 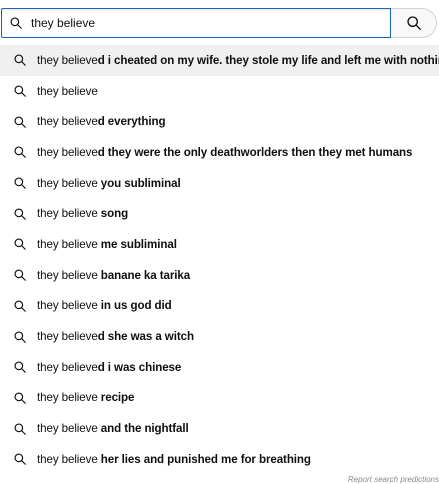 I want to click on suggestion-completion: in us god did, so click(x=134, y=306).